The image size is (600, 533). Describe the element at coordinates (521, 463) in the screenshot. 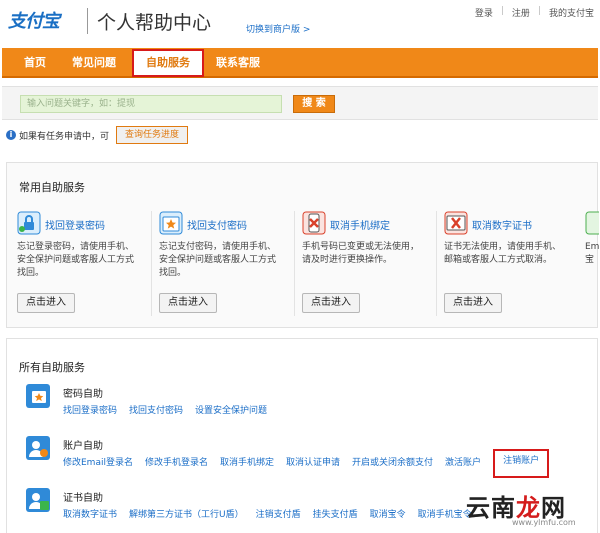

I see `close-account-link: 注销账户` at that location.